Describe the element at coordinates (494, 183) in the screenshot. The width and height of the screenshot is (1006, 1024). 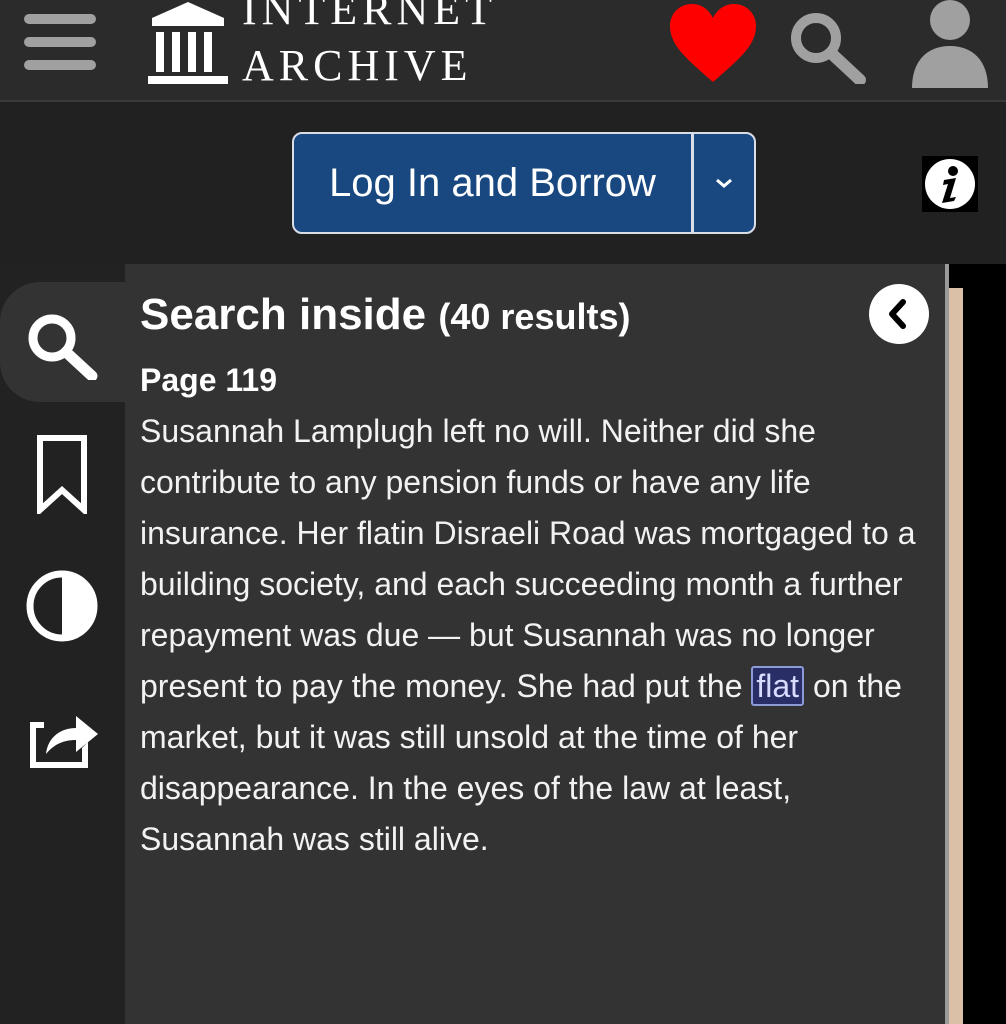
I see `log-in-and-borrow-button: Log In and Borrow` at that location.